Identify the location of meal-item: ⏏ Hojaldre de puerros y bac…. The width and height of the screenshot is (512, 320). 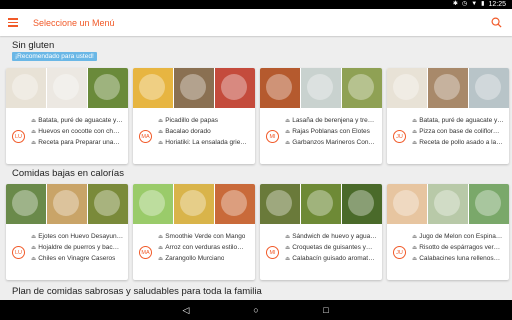
(78, 247).